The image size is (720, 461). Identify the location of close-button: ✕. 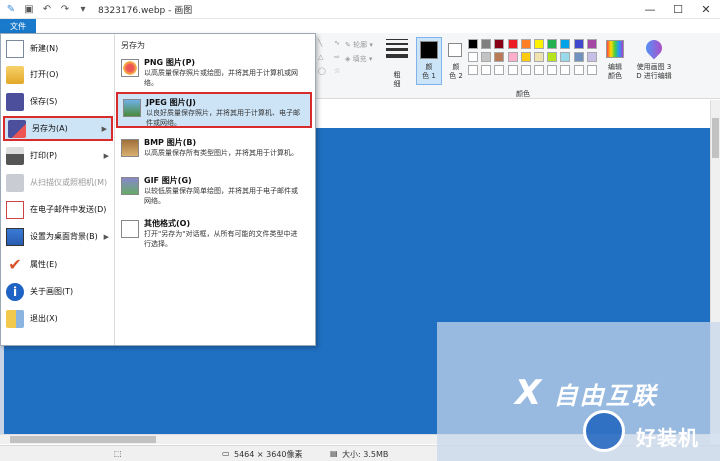
(706, 9).